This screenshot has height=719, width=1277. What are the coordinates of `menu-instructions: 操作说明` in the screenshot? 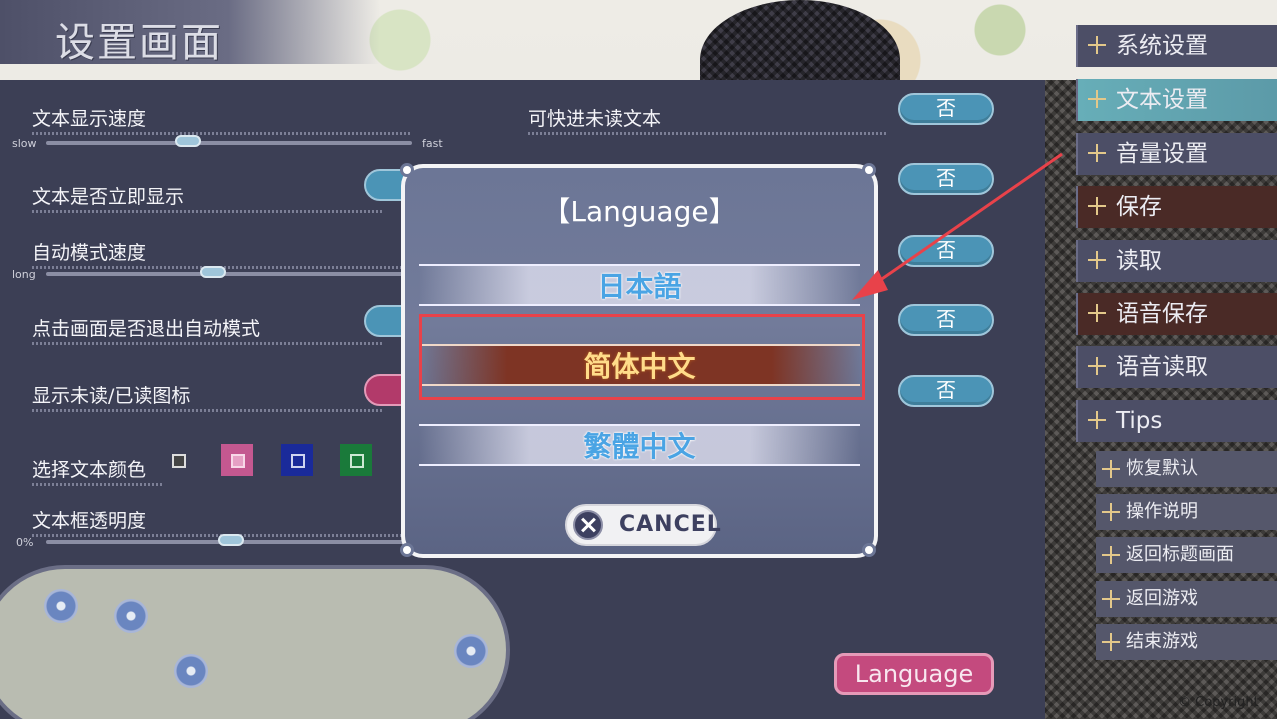 It's located at (1186, 512).